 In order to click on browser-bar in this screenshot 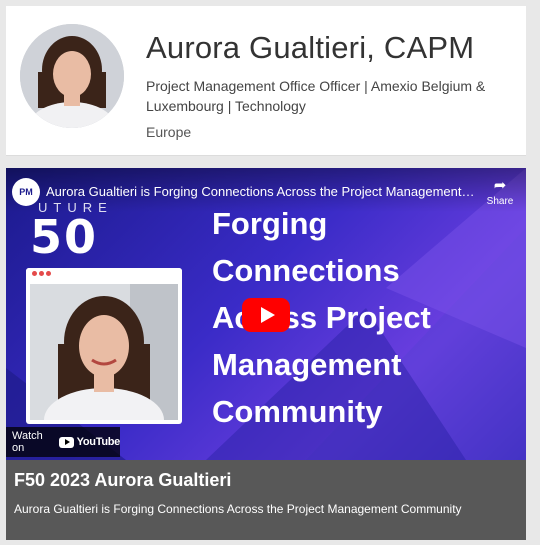, I will do `click(104, 274)`.